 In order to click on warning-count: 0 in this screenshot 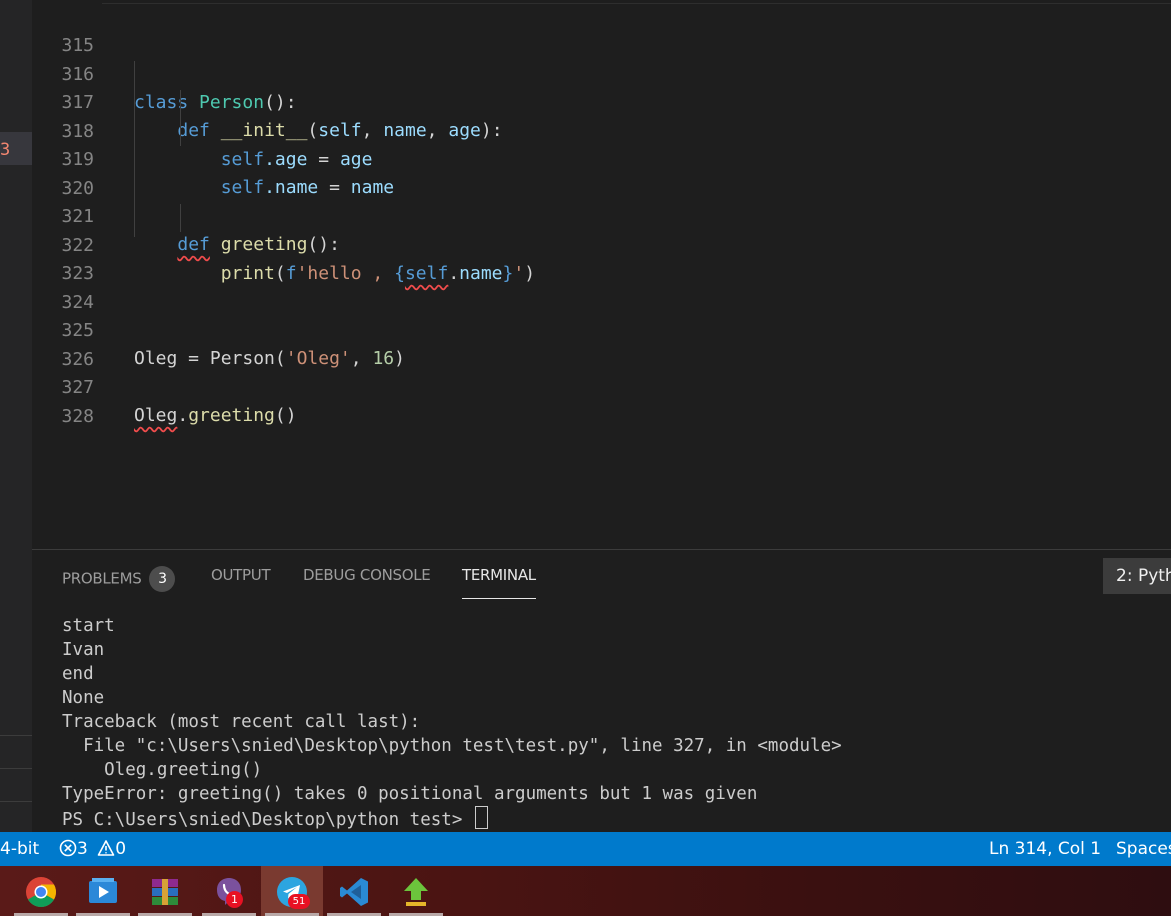, I will do `click(121, 849)`.